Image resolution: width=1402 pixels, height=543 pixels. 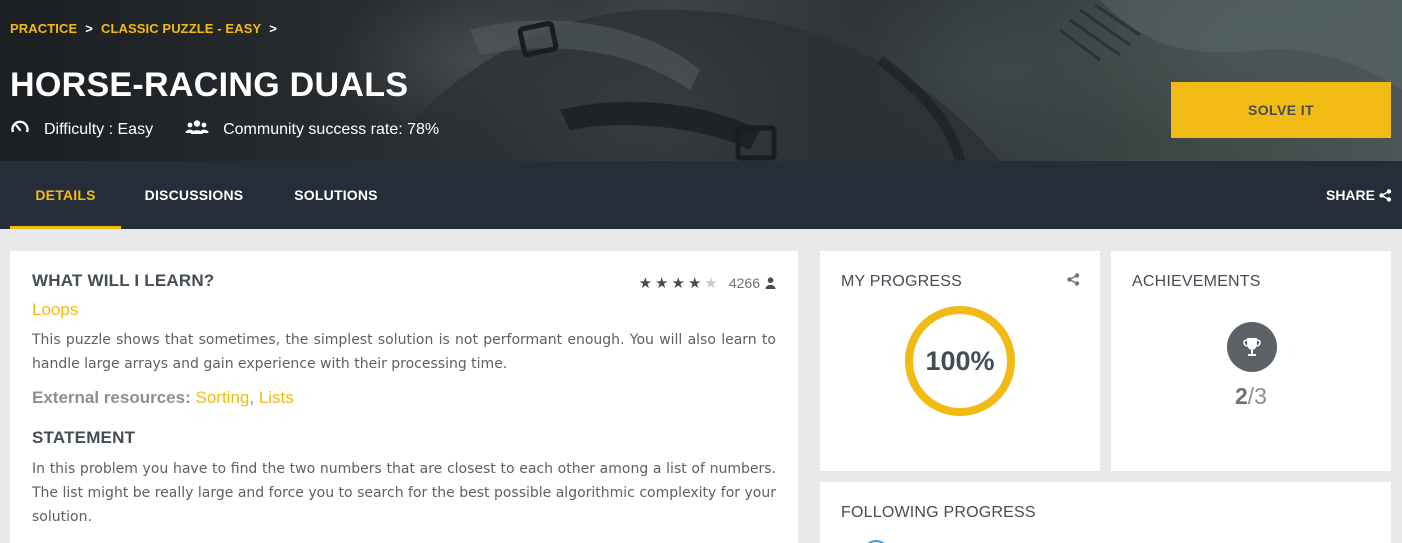 I want to click on share-button: SHARE, so click(x=1359, y=195).